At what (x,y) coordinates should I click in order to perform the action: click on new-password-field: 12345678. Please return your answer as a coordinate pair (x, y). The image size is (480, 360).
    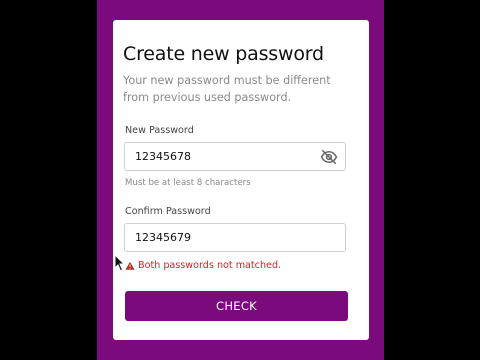
    Looking at the image, I should click on (235, 156).